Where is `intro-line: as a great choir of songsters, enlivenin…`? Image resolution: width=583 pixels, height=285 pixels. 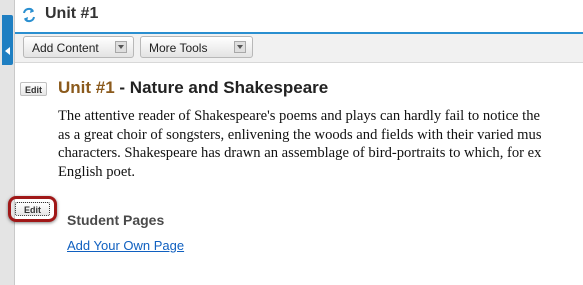 intro-line: as a great choir of songsters, enlivenin… is located at coordinates (300, 134).